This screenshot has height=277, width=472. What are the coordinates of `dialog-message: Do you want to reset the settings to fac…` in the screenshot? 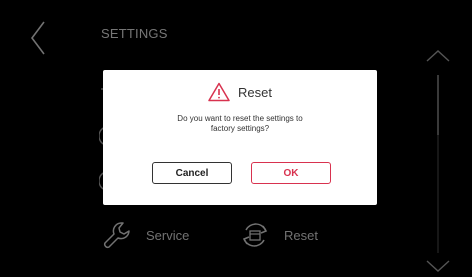 It's located at (240, 124).